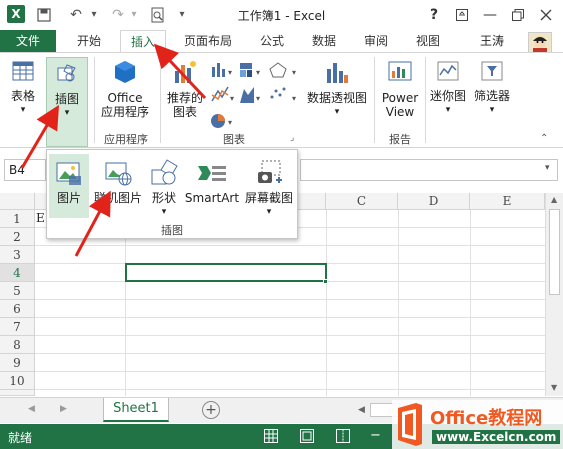 The height and width of the screenshot is (449, 563). What do you see at coordinates (226, 272) in the screenshot?
I see `active-cell` at bounding box center [226, 272].